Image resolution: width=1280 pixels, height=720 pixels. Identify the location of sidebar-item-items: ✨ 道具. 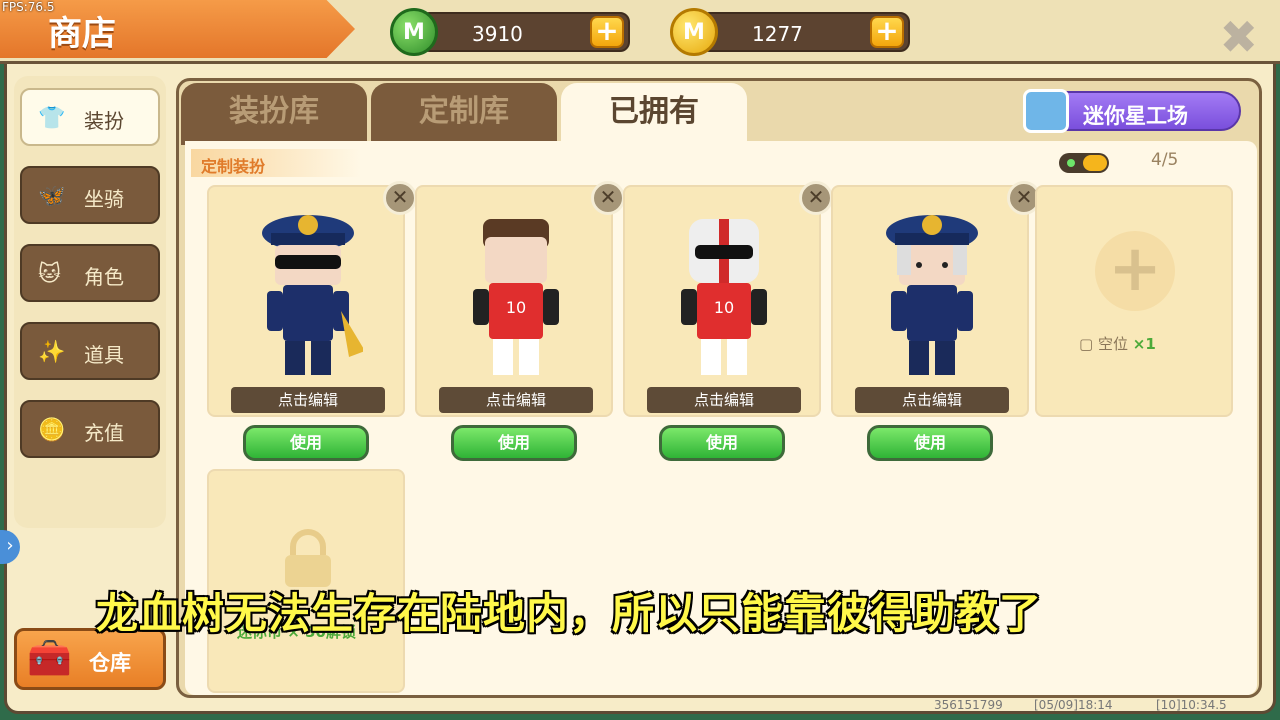
(90, 351).